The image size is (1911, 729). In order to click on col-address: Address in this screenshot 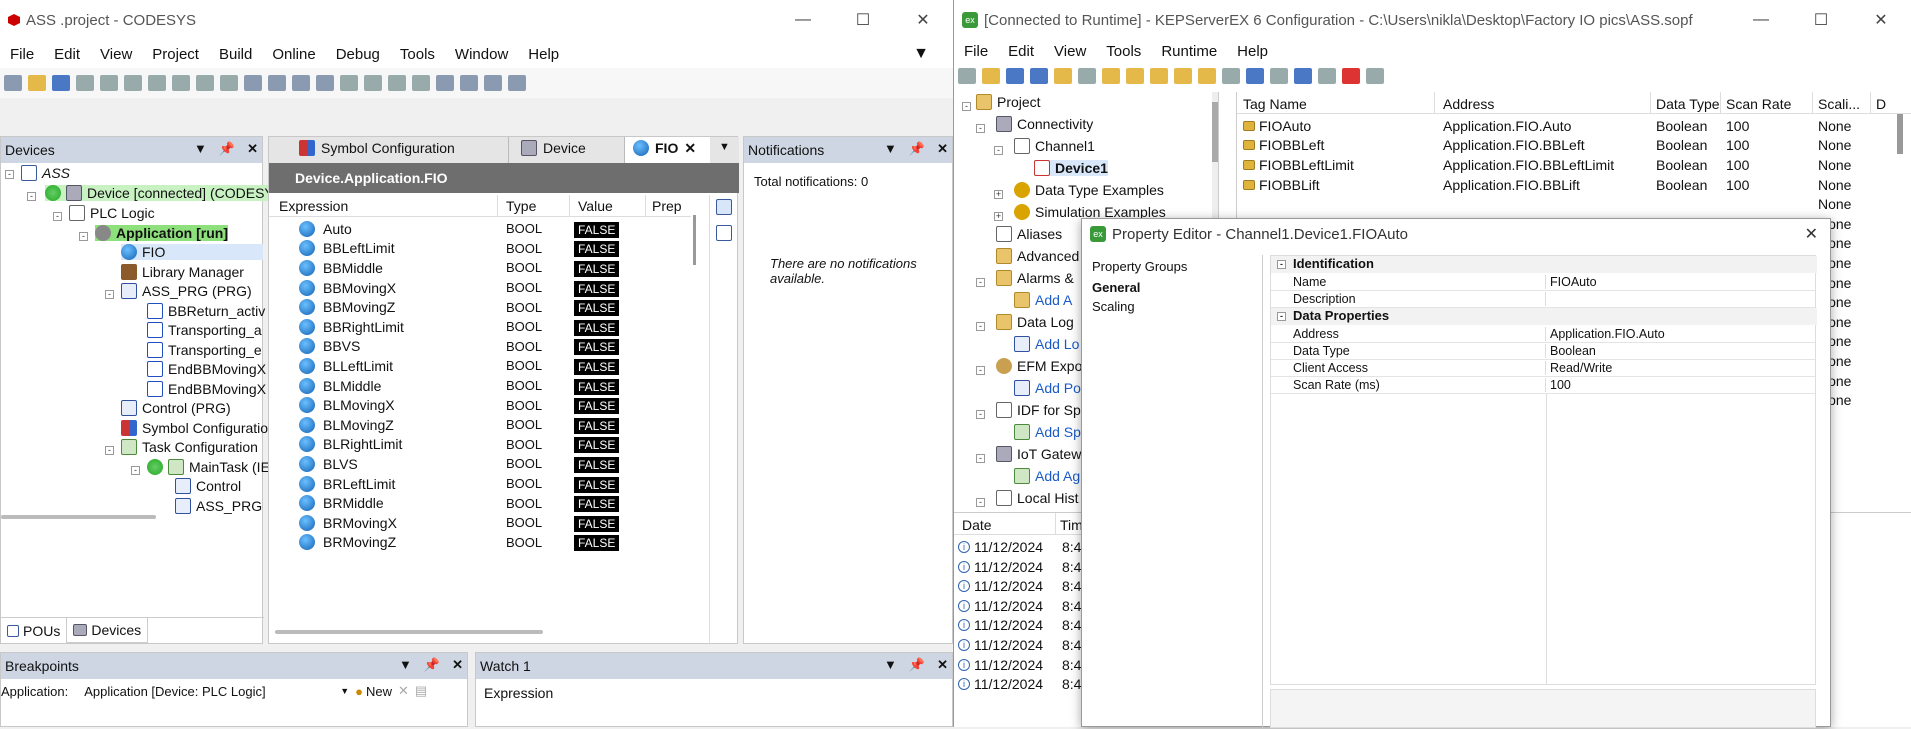, I will do `click(1543, 102)`.